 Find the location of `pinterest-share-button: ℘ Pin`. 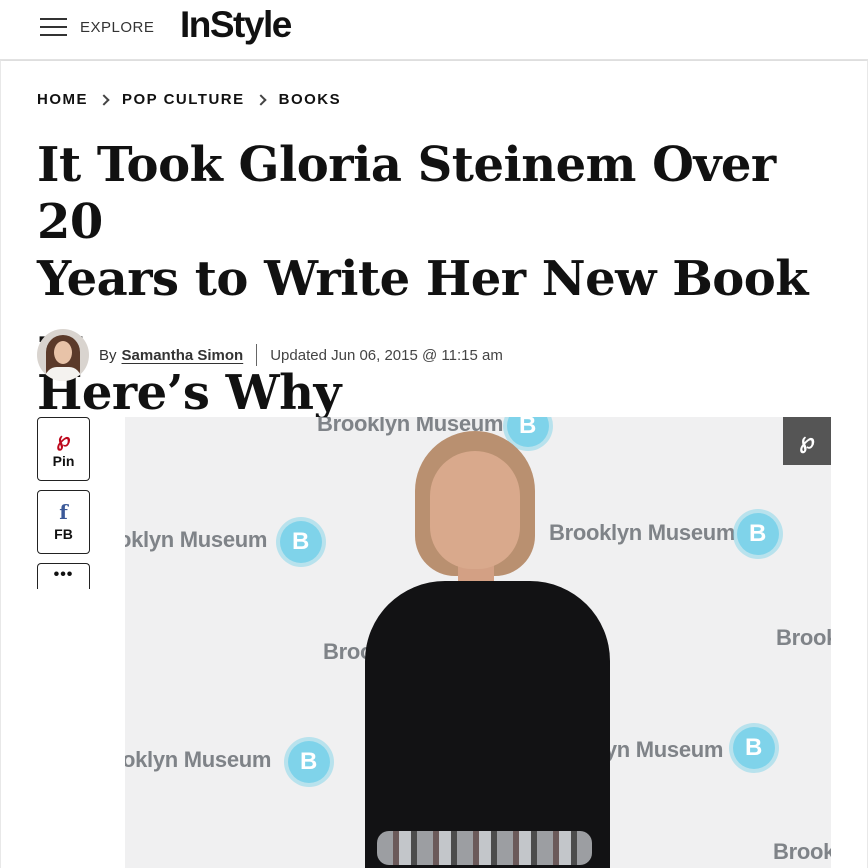

pinterest-share-button: ℘ Pin is located at coordinates (63, 449).